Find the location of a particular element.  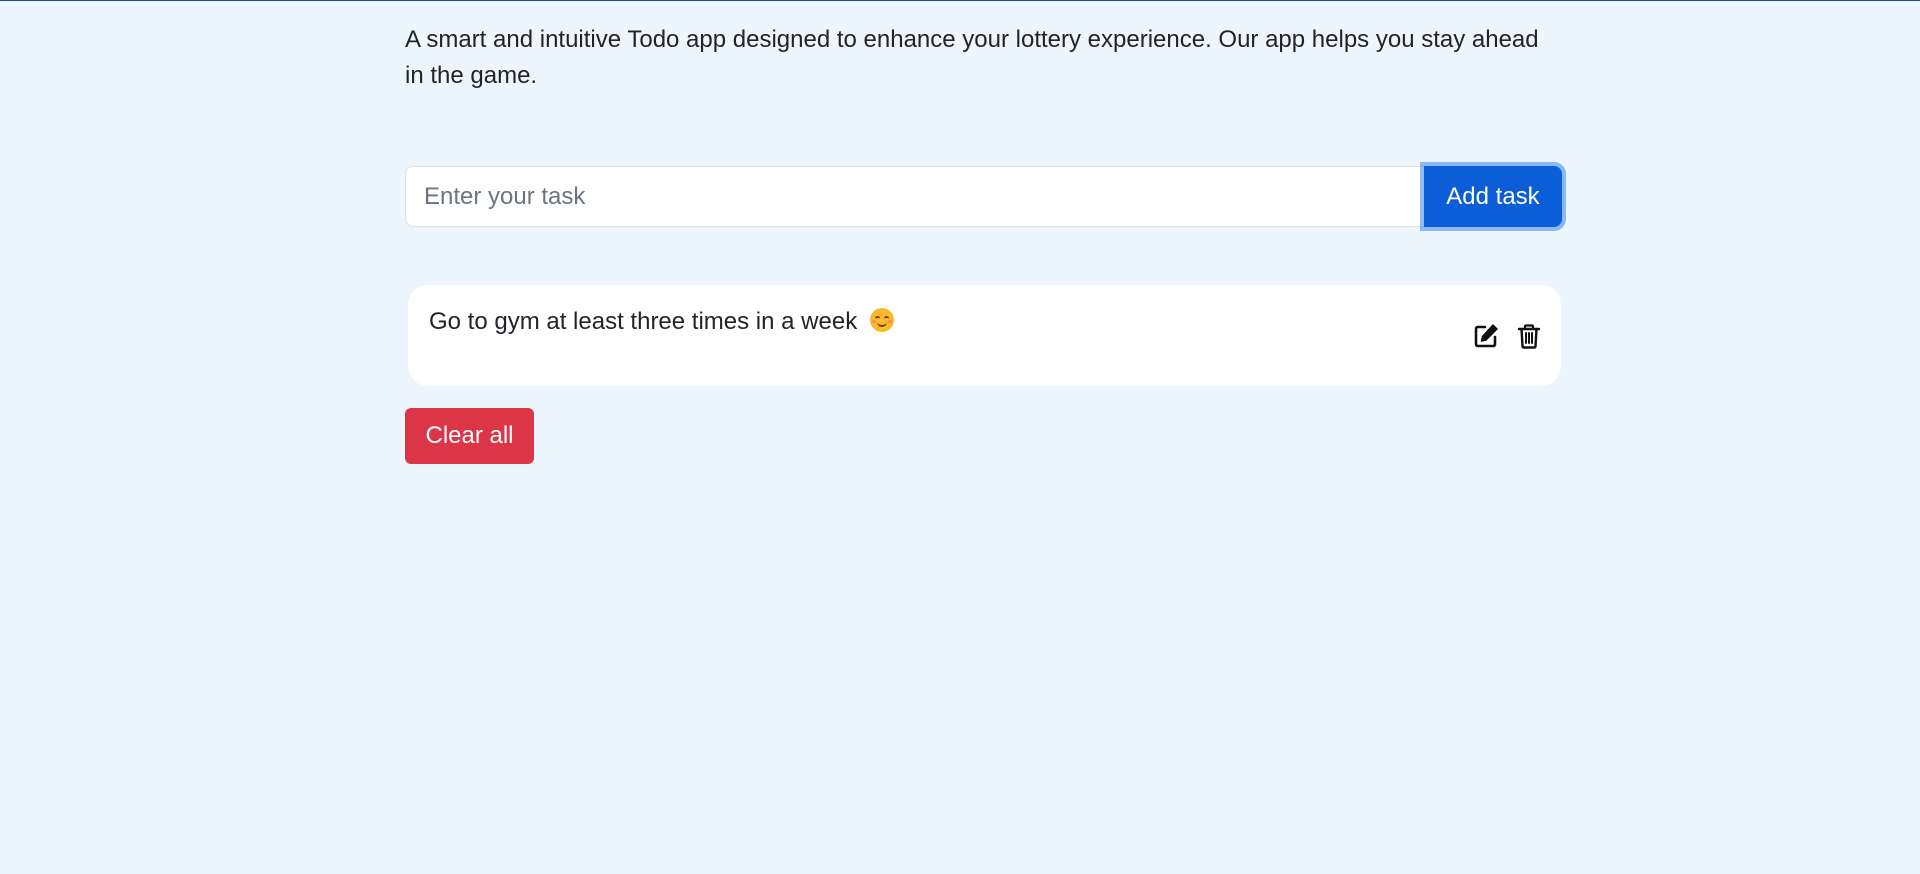

task-text: Go to gym at least three times in a week is located at coordinates (643, 321).